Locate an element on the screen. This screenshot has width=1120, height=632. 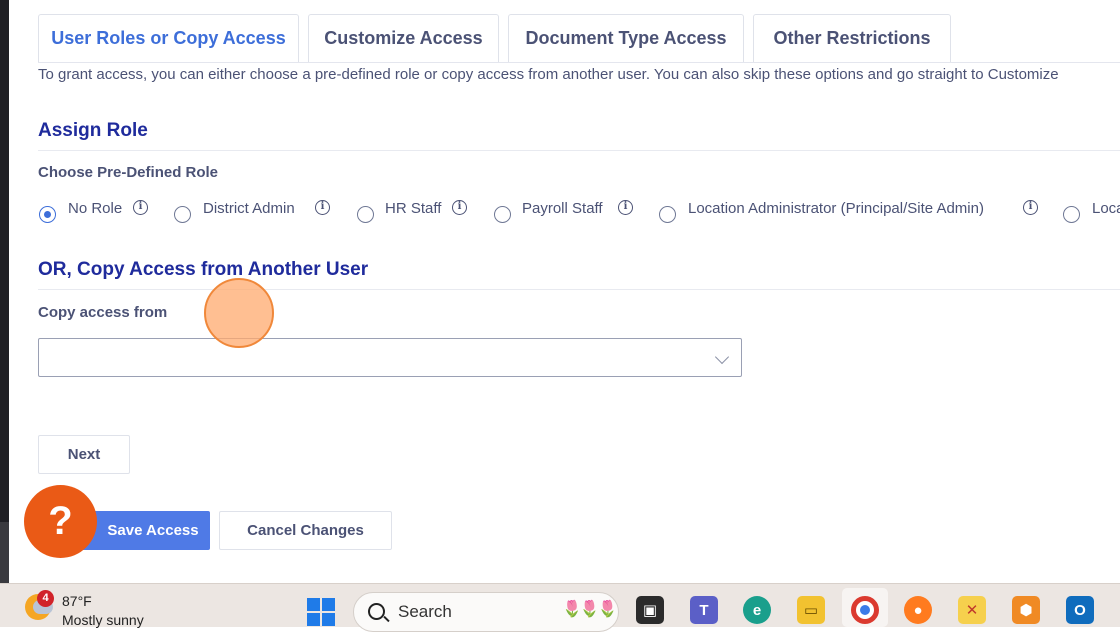
chrome-icon is located at coordinates (865, 610).